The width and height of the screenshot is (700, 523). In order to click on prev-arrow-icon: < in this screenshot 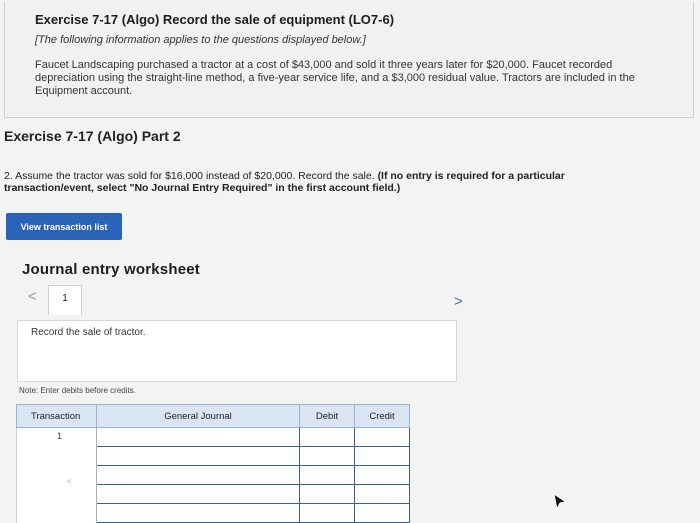, I will do `click(32, 296)`.